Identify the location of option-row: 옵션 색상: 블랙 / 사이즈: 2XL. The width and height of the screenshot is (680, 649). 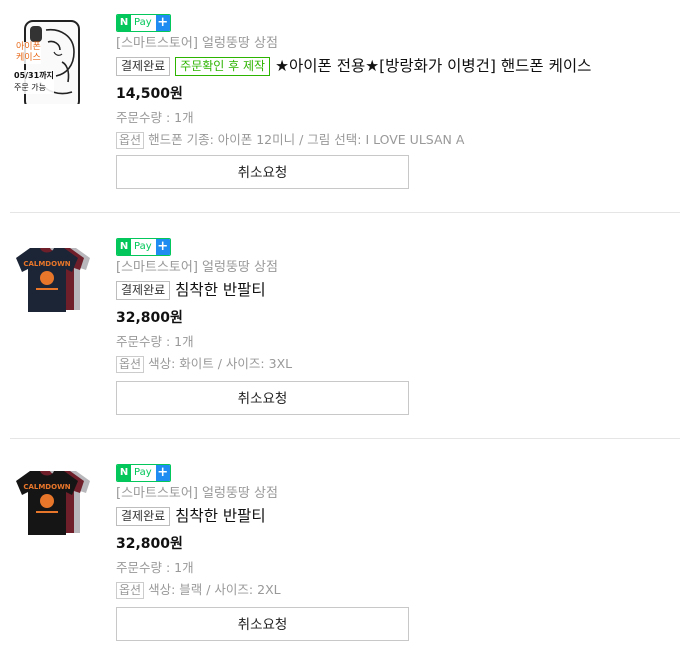
(388, 590).